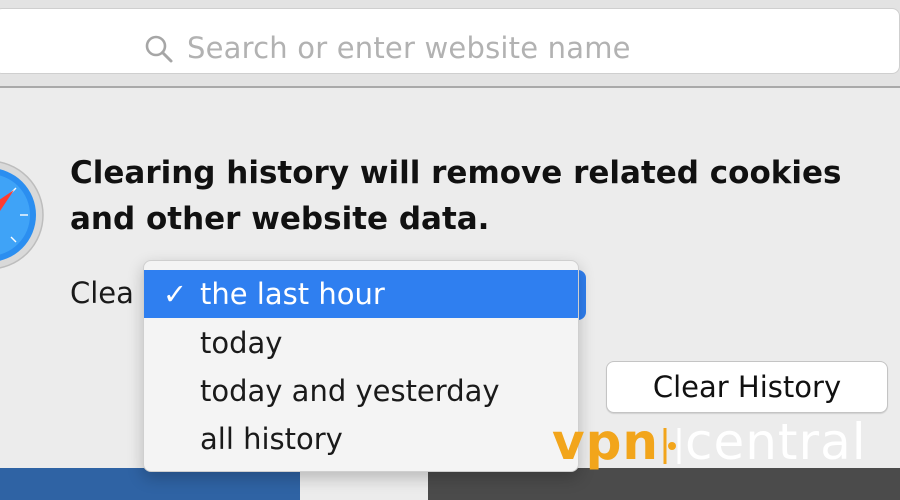 The image size is (900, 500). Describe the element at coordinates (350, 391) in the screenshot. I see `menu-item-label: today and yesterday` at that location.